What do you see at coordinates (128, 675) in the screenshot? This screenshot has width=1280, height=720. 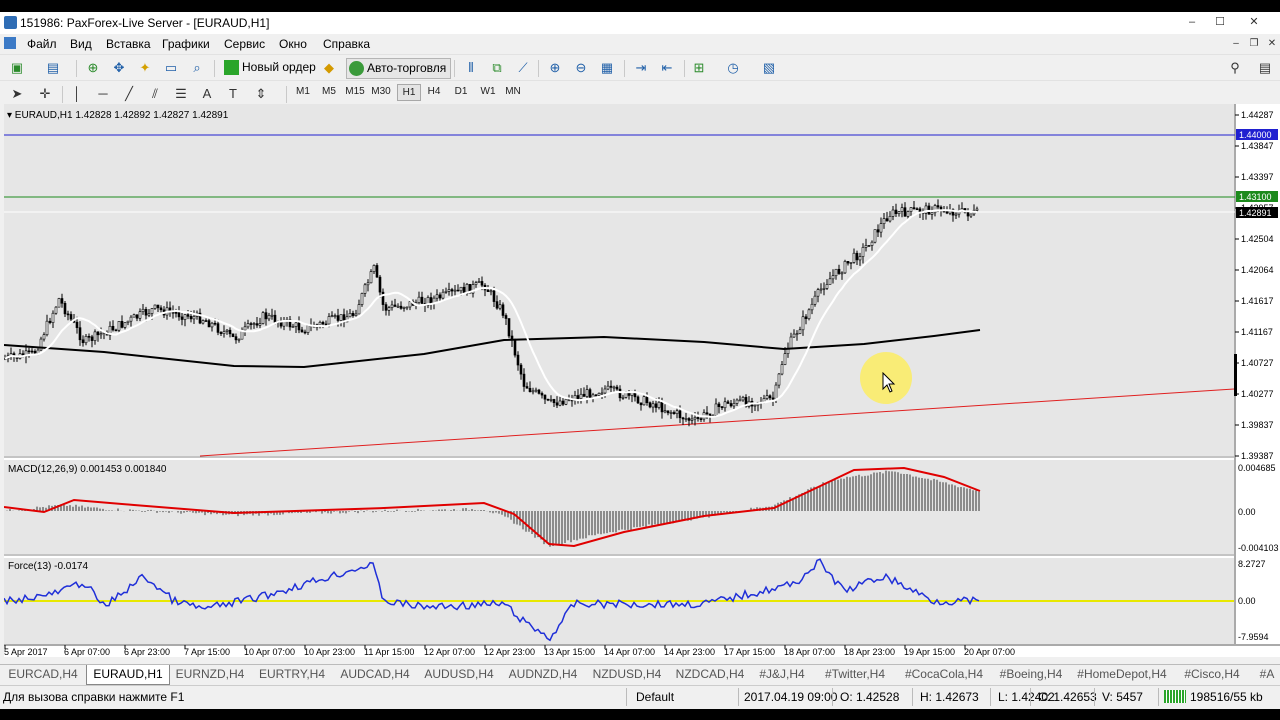 I see `chart-tab: EURAUD,H1` at bounding box center [128, 675].